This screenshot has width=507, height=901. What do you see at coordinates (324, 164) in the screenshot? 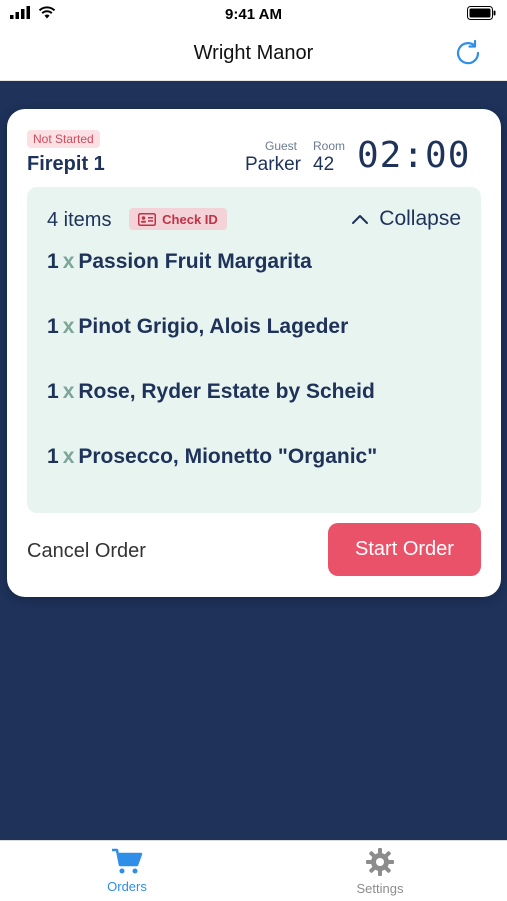
I see `room-number: 42` at bounding box center [324, 164].